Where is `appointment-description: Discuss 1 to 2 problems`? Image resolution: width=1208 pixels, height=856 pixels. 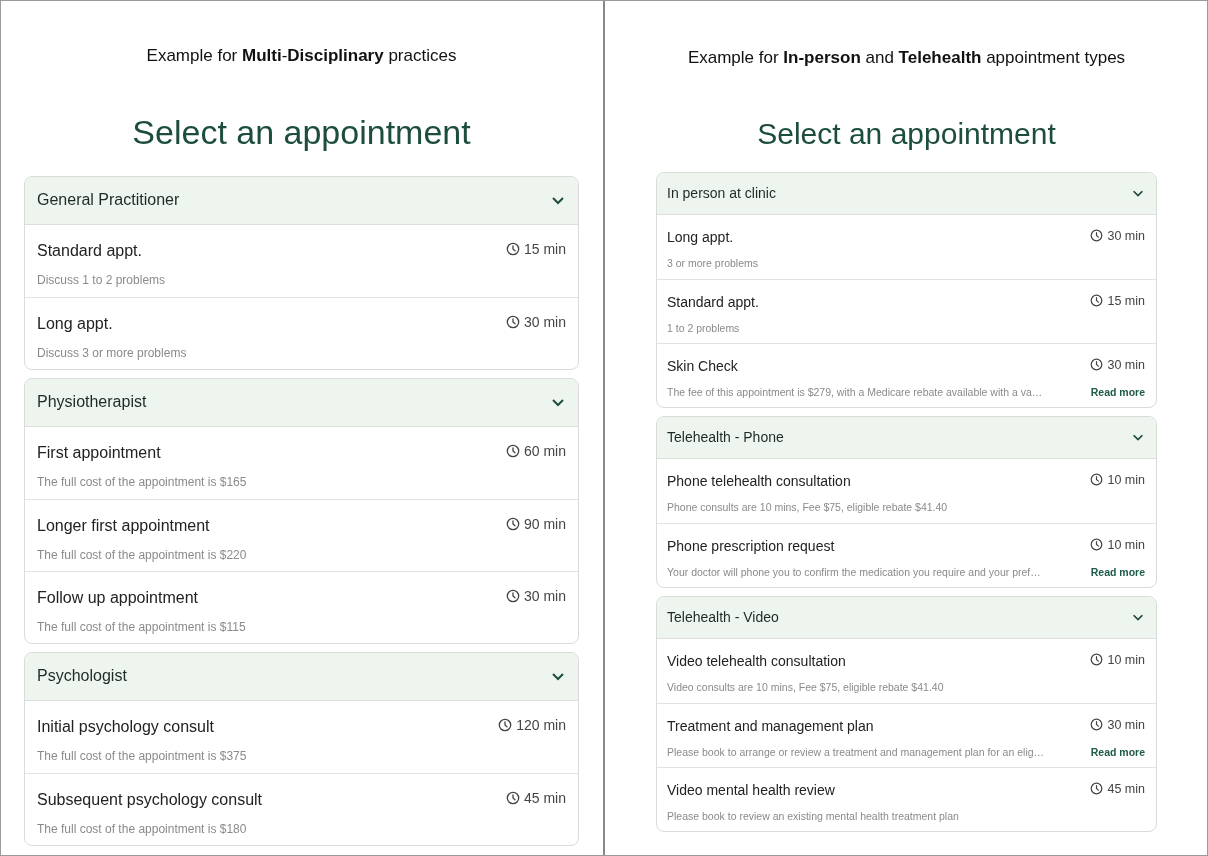
appointment-description: Discuss 1 to 2 problems is located at coordinates (101, 280).